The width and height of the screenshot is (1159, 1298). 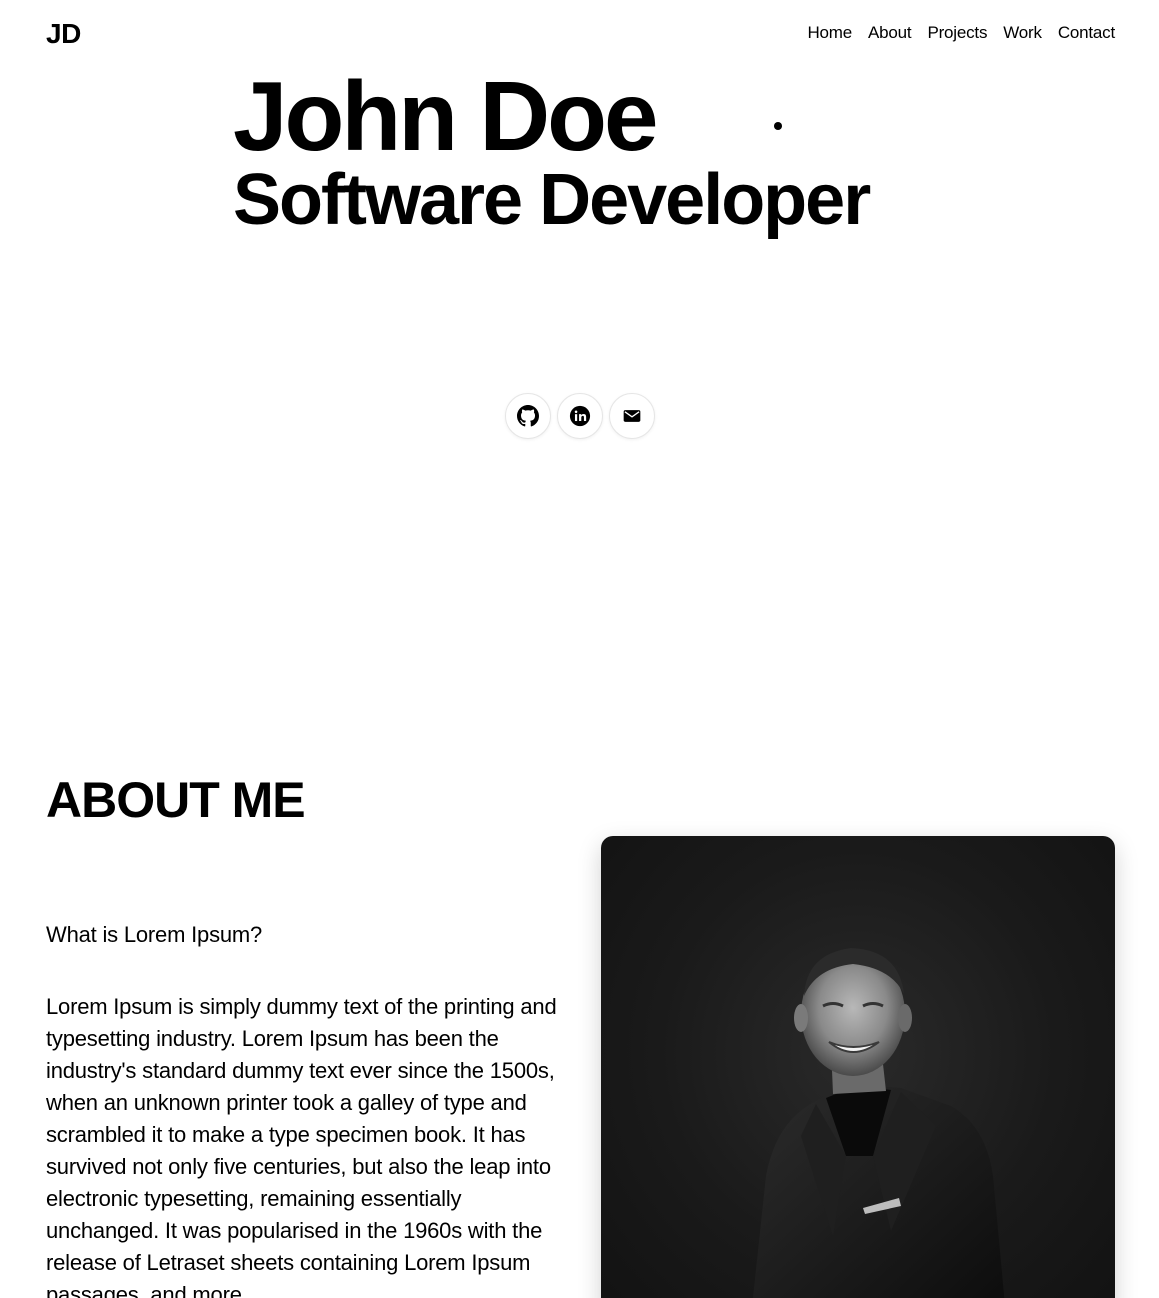 I want to click on nav-work-link: Work, so click(x=1022, y=33).